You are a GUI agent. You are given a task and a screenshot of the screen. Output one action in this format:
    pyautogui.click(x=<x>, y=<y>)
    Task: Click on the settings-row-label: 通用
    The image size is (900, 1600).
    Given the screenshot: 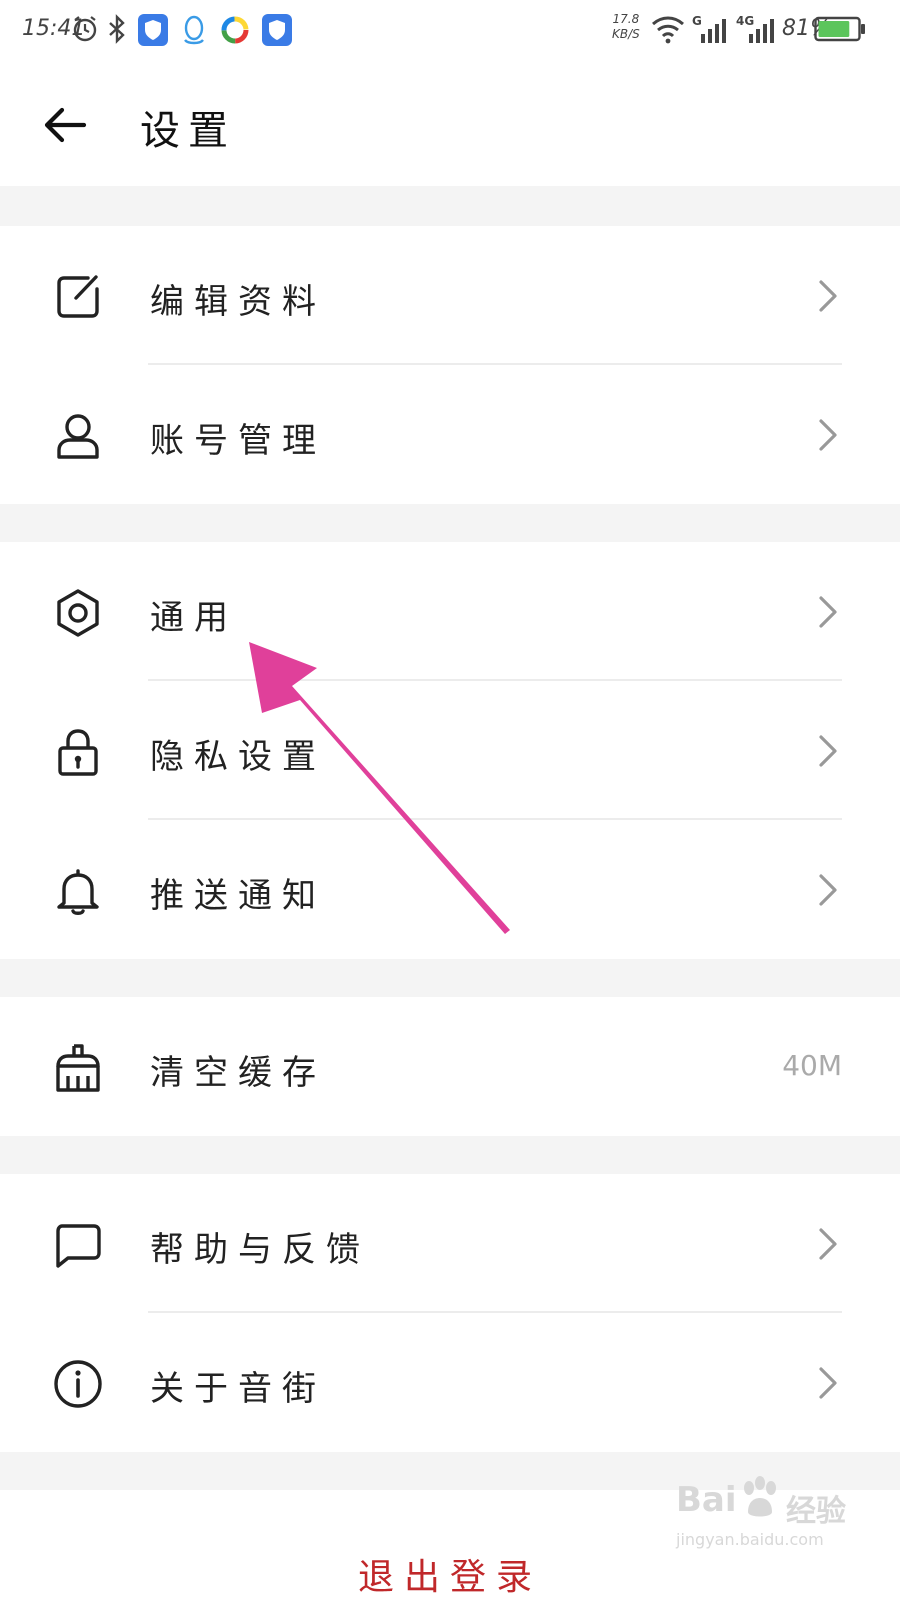 What is the action you would take?
    pyautogui.click(x=194, y=618)
    